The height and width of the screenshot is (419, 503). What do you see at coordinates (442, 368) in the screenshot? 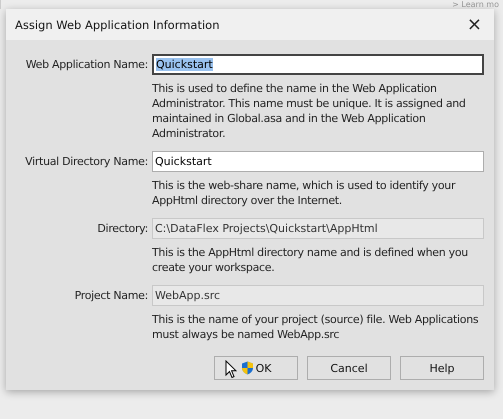
I see `dialog-button: Help` at bounding box center [442, 368].